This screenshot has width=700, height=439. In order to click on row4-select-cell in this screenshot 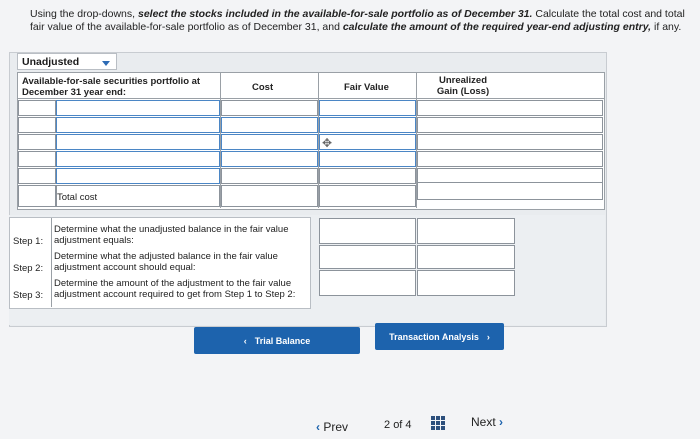, I will do `click(37, 159)`.